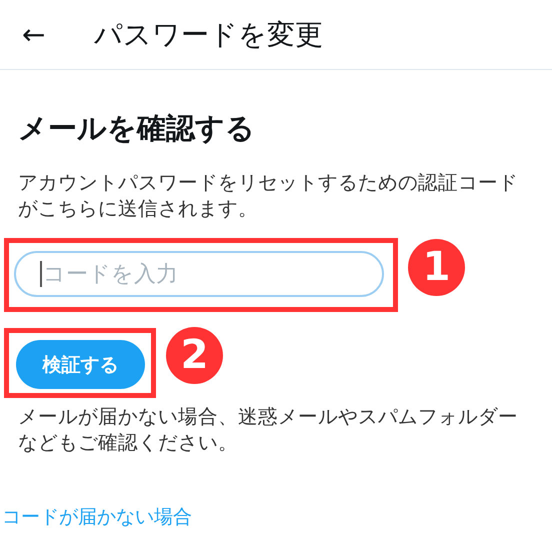 The height and width of the screenshot is (542, 552). I want to click on step-badge: 2, so click(194, 355).